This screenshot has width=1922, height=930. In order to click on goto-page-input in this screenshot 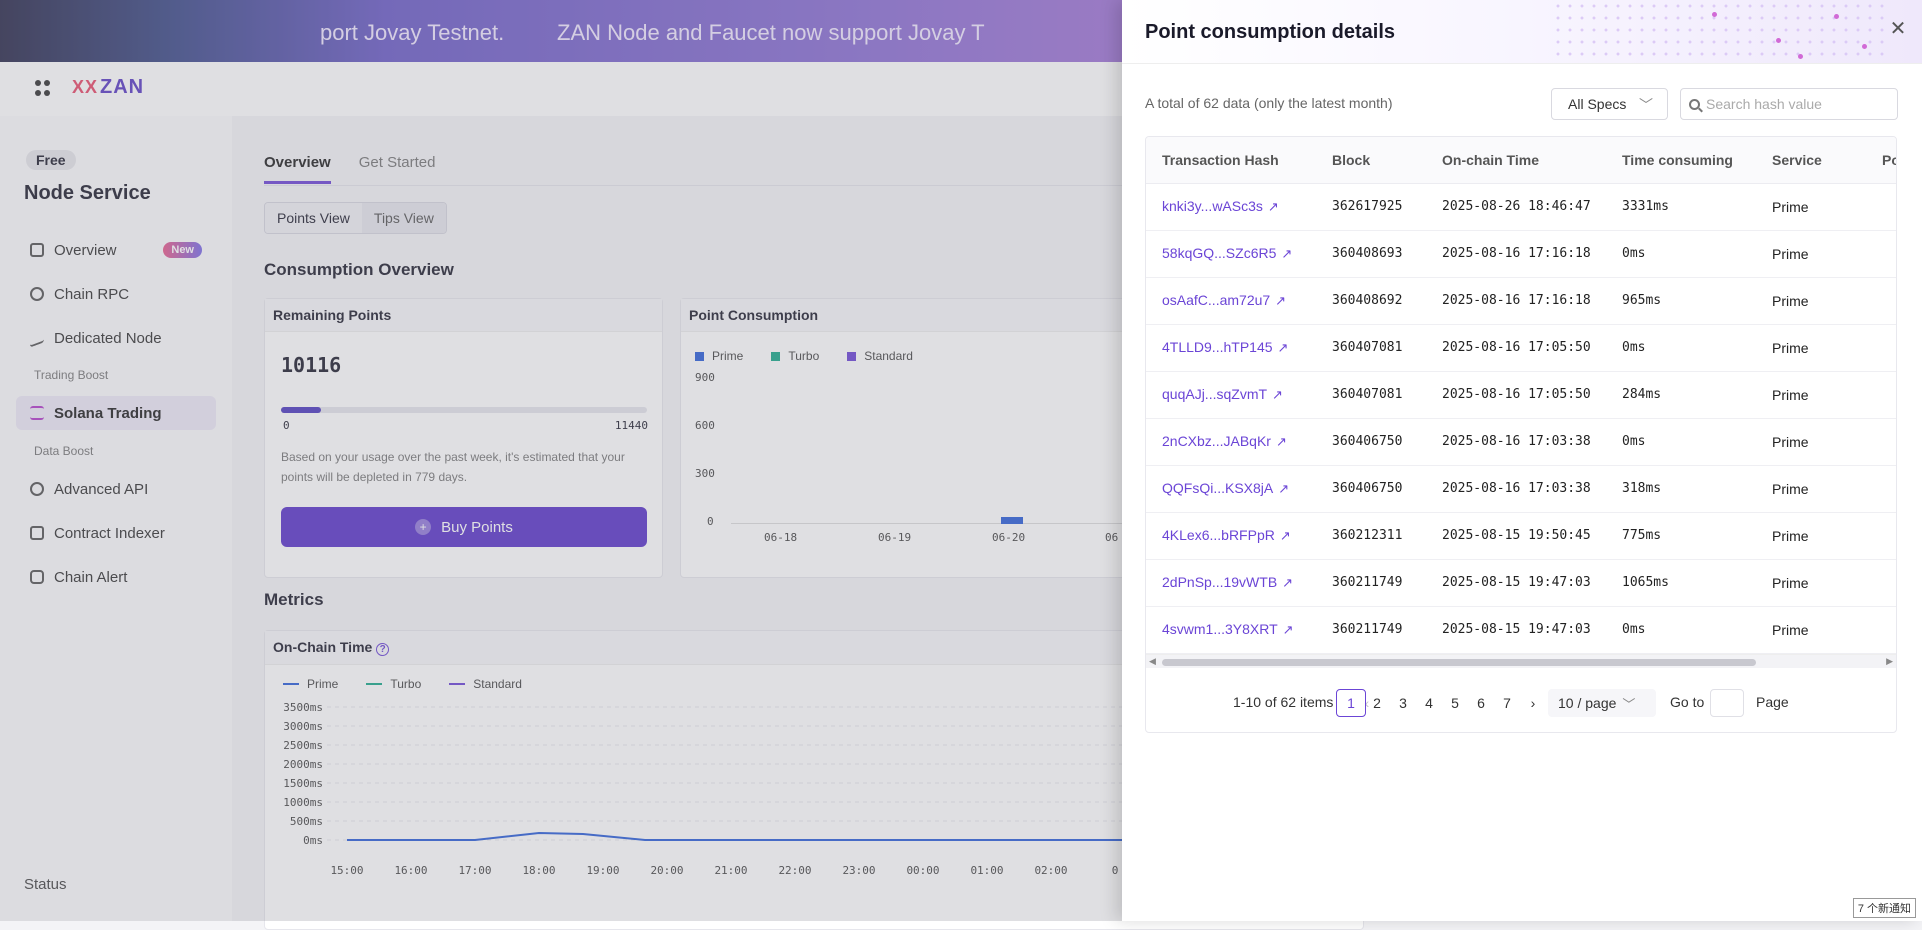, I will do `click(1727, 703)`.